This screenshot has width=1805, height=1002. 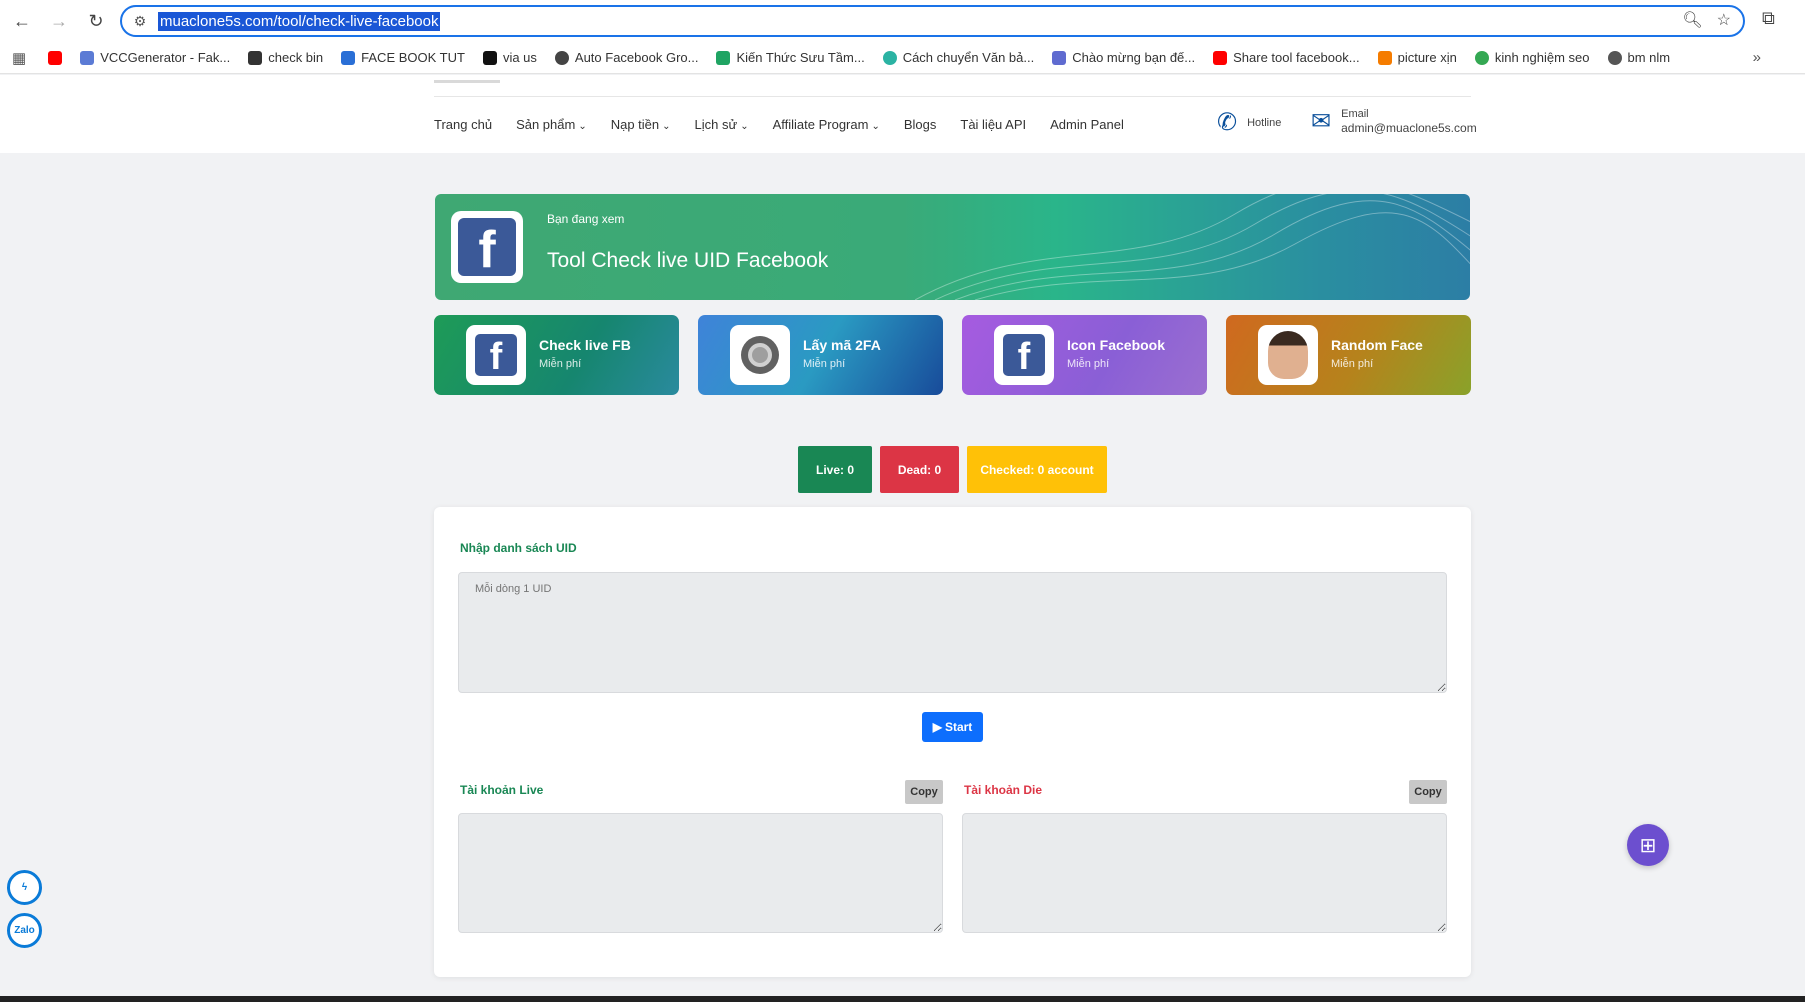 What do you see at coordinates (722, 124) in the screenshot?
I see `menu-item-history: Lịch sử ⌄` at bounding box center [722, 124].